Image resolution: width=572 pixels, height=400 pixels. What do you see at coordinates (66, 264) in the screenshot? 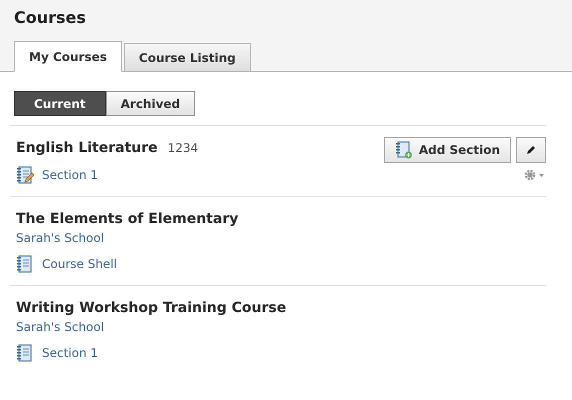
I see `section-link: Course Shell` at bounding box center [66, 264].